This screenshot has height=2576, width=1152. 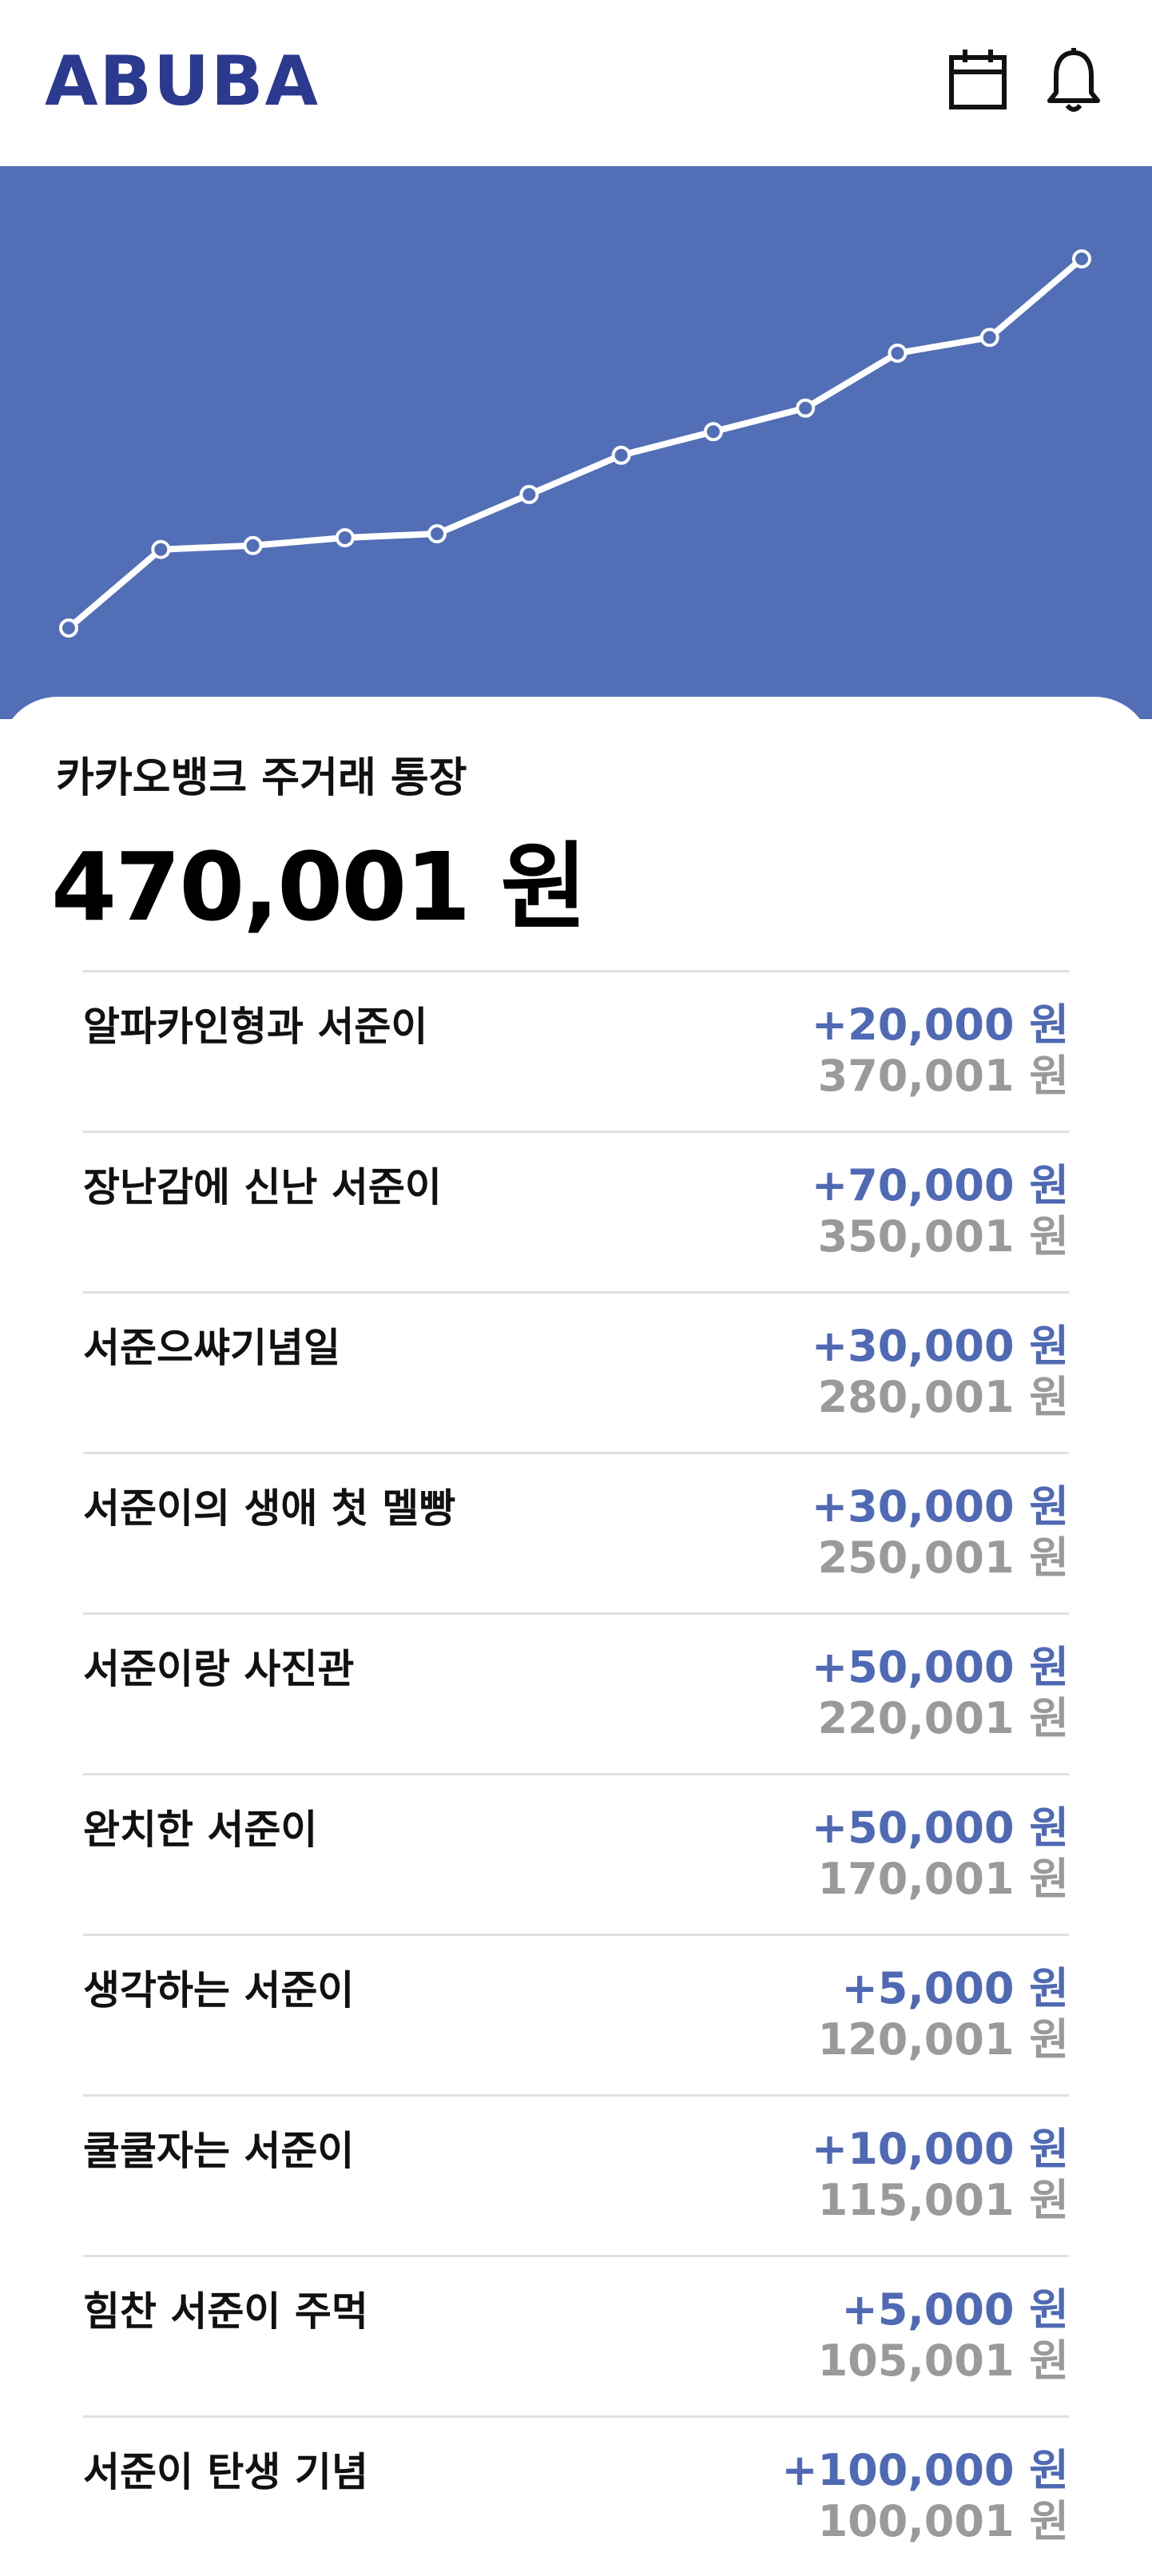 What do you see at coordinates (225, 2472) in the screenshot?
I see `transaction-title: 서준이 탄생 기념` at bounding box center [225, 2472].